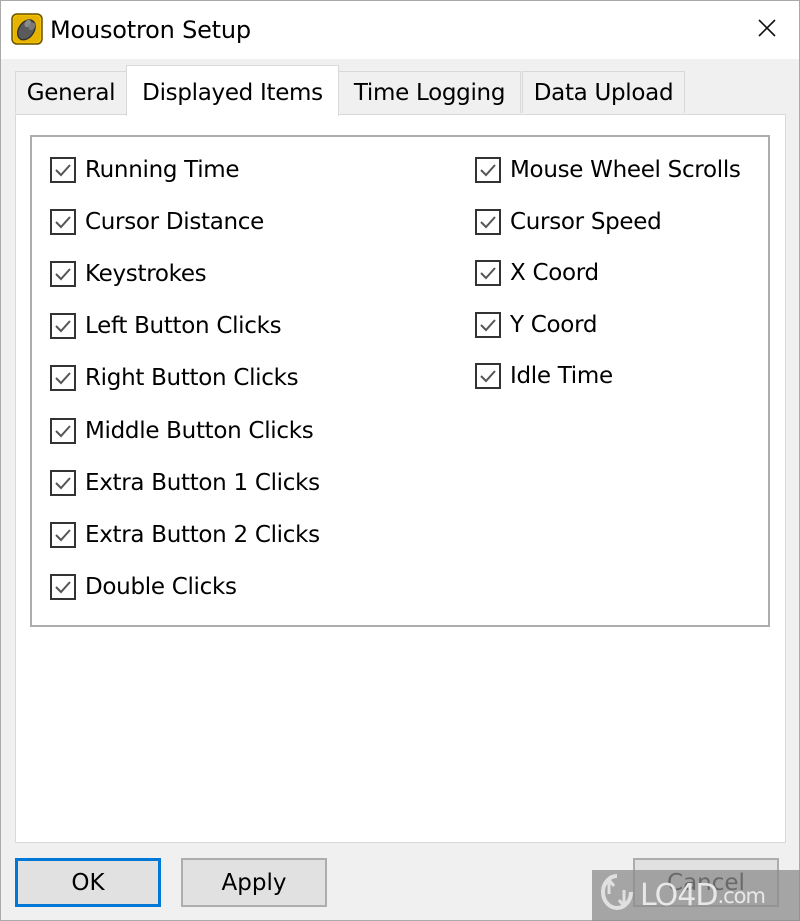 The width and height of the screenshot is (800, 921). Describe the element at coordinates (741, 895) in the screenshot. I see `watermark-suffix: .com` at that location.